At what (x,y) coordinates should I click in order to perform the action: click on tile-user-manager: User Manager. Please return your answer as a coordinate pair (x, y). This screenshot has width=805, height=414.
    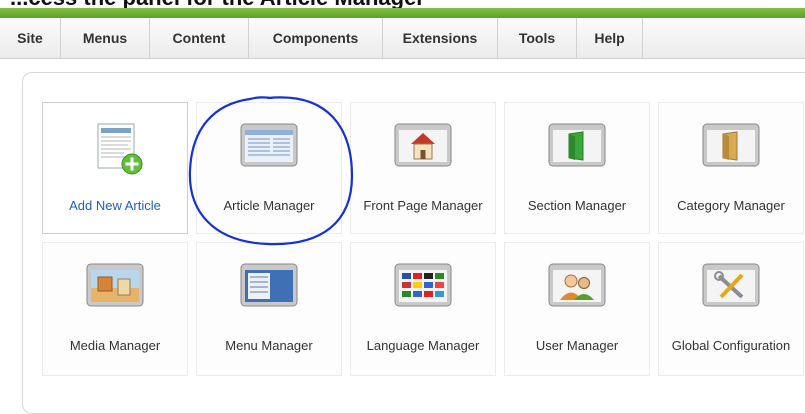
    Looking at the image, I should click on (577, 309).